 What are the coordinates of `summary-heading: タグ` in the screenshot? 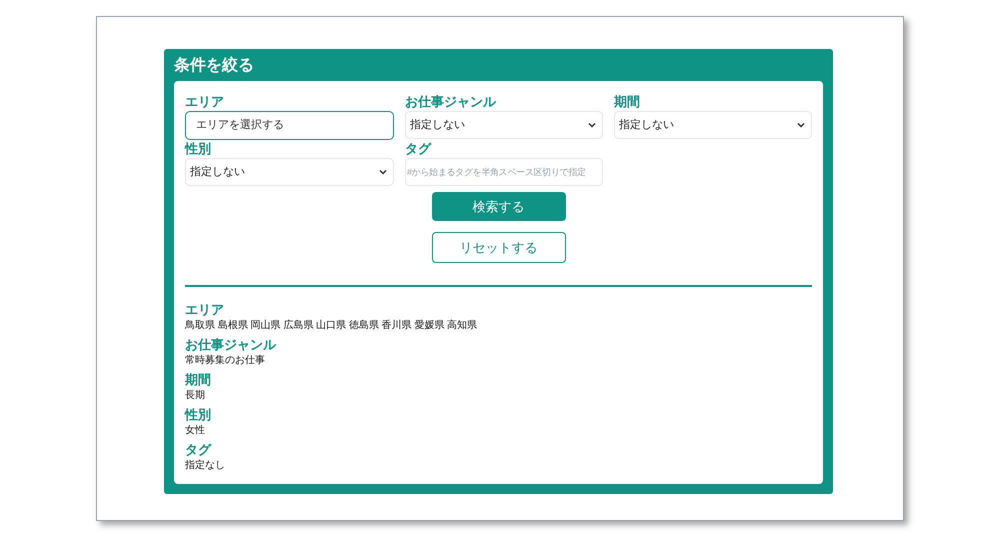 It's located at (198, 449).